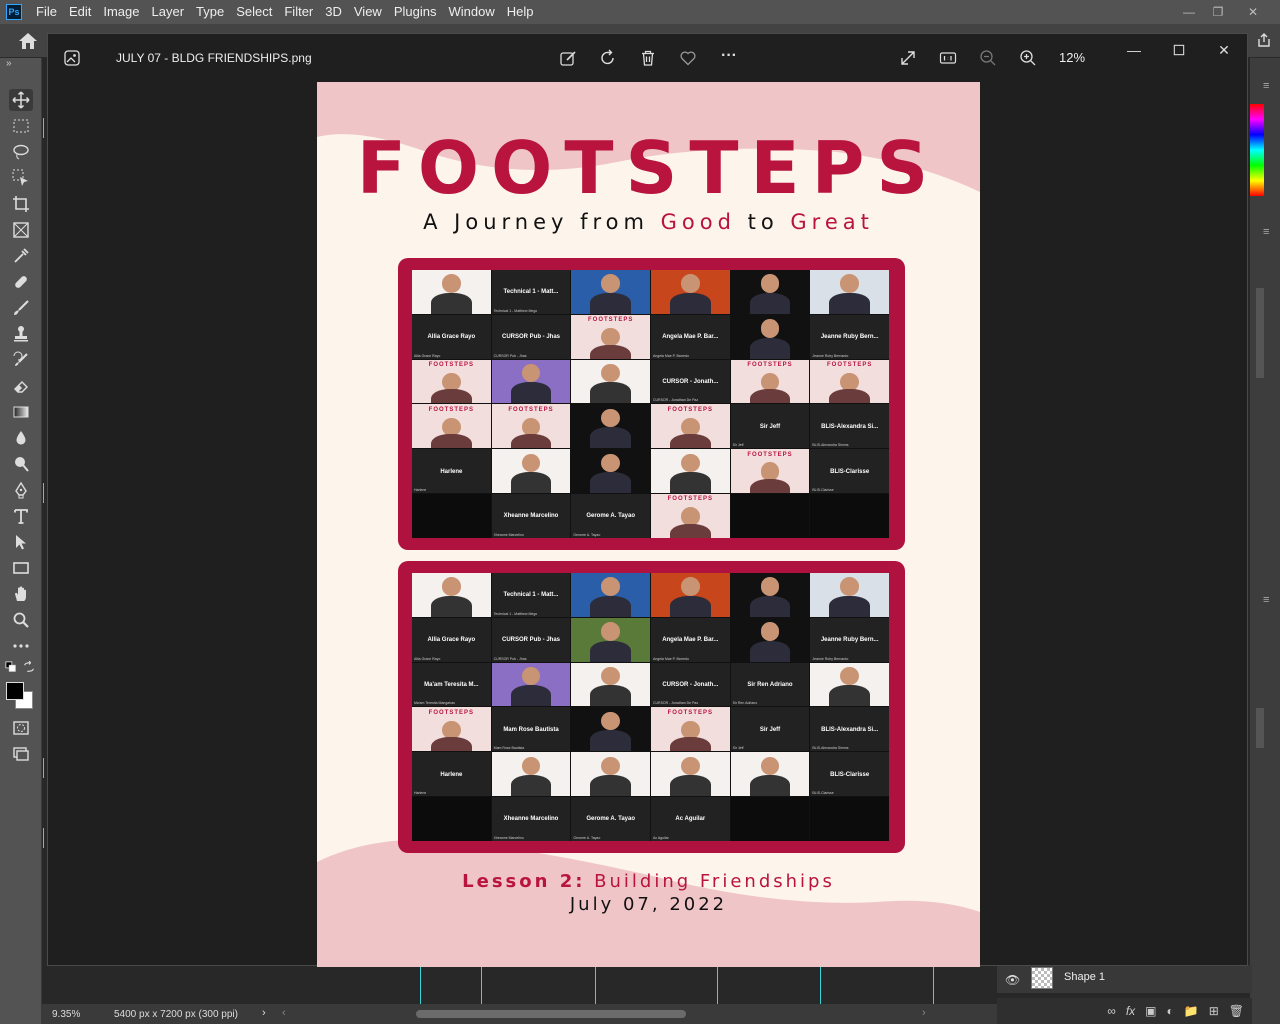 Image resolution: width=1280 pixels, height=1024 pixels. What do you see at coordinates (729, 56) in the screenshot?
I see `more-options-button: ···` at bounding box center [729, 56].